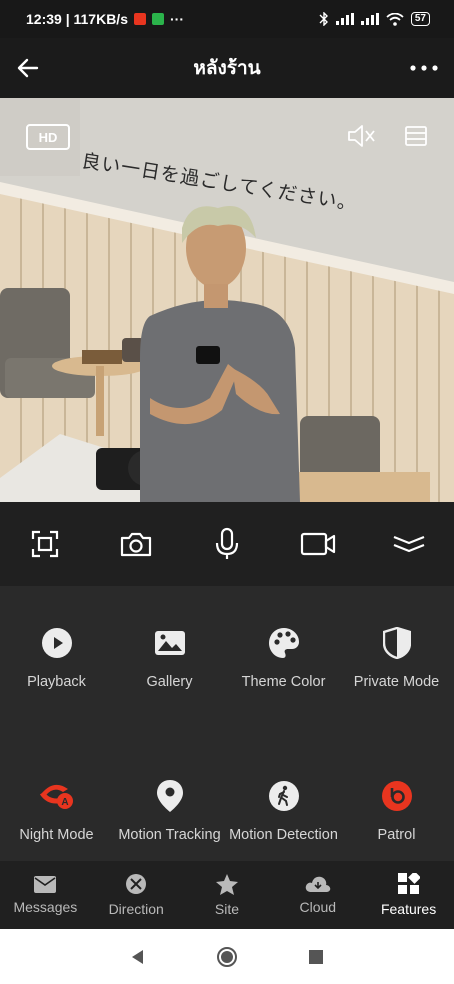 Image resolution: width=454 pixels, height=984 pixels. Describe the element at coordinates (177, 19) in the screenshot. I see `more-notifications-icon: ···` at that location.